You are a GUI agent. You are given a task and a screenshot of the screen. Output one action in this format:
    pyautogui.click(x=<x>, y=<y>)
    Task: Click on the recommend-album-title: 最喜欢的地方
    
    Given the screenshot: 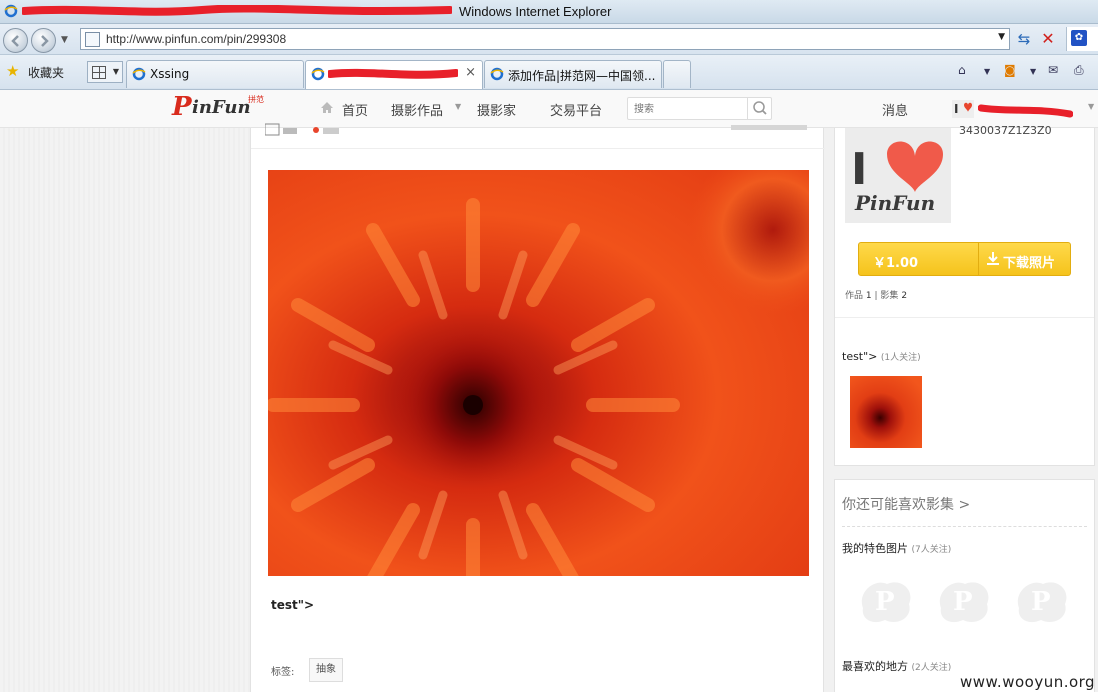 What is the action you would take?
    pyautogui.click(x=875, y=666)
    